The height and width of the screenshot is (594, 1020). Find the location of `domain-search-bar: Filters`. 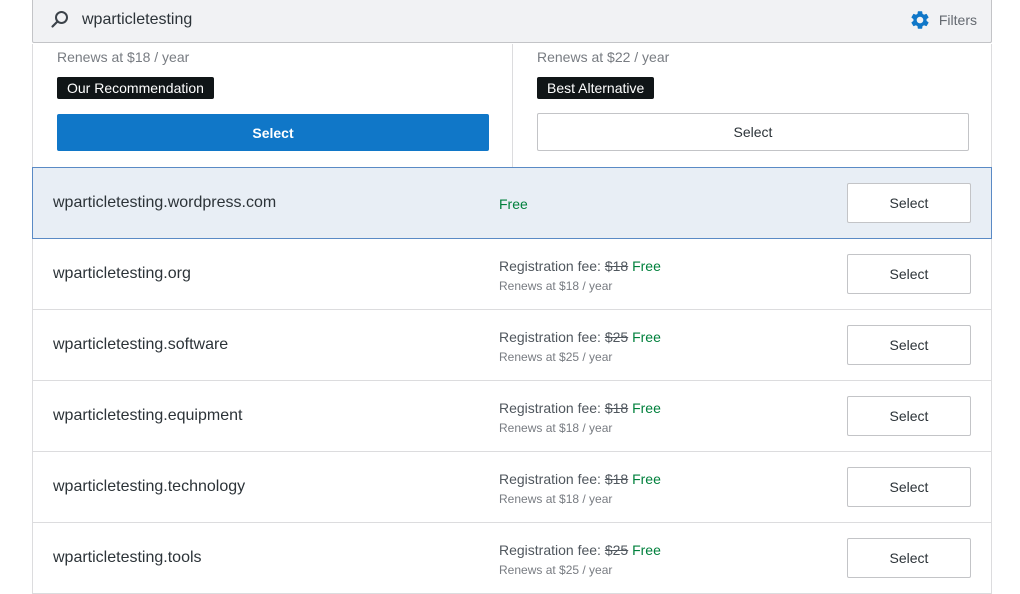

domain-search-bar: Filters is located at coordinates (512, 21).